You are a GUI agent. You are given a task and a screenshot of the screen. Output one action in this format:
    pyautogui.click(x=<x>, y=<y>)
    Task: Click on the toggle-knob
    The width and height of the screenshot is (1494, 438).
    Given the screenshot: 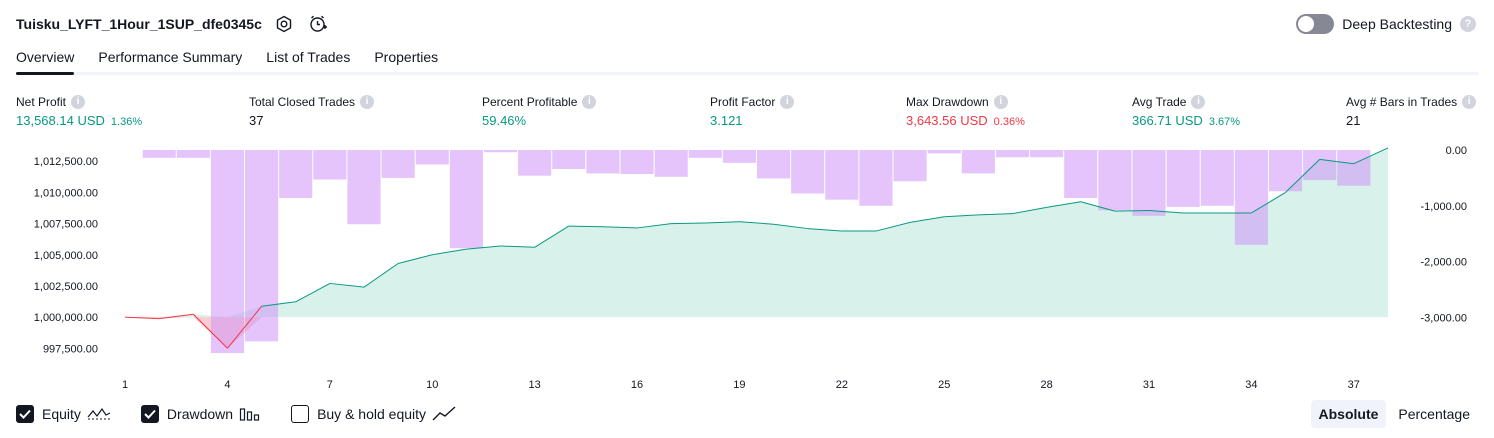 What is the action you would take?
    pyautogui.click(x=1306, y=24)
    